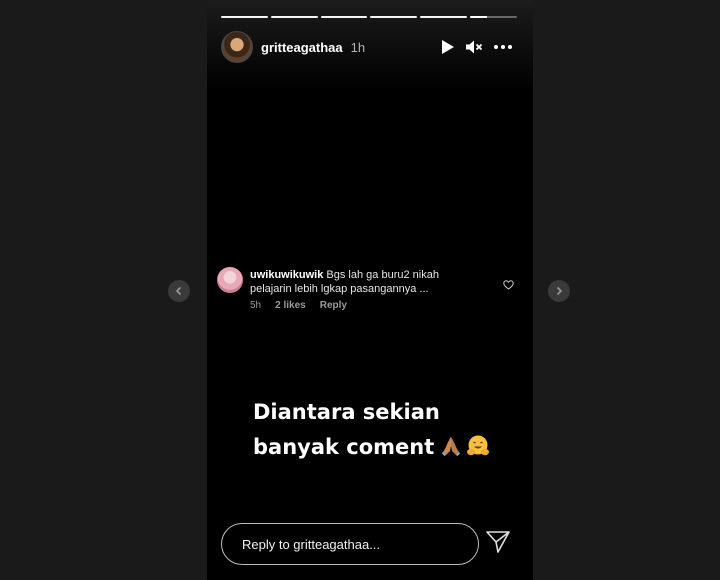 The width and height of the screenshot is (720, 580). What do you see at coordinates (358, 47) in the screenshot?
I see `story-time: 1h` at bounding box center [358, 47].